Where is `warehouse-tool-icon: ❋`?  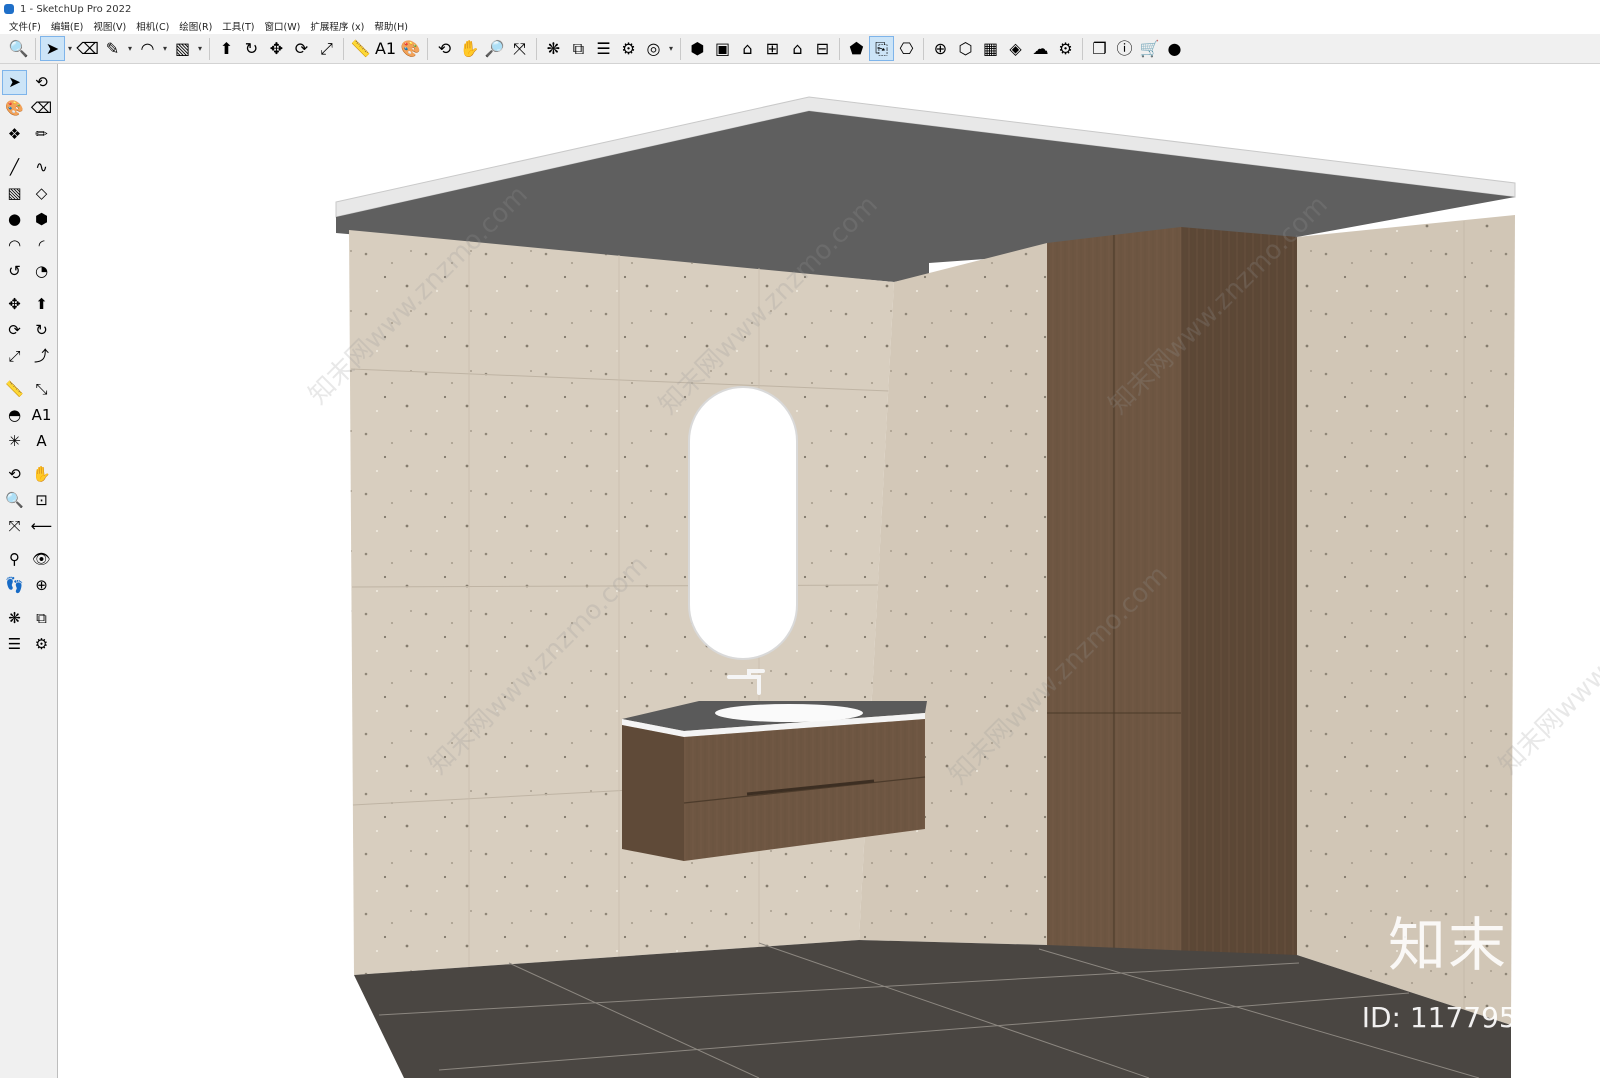 warehouse-tool-icon: ❋ is located at coordinates (14, 618).